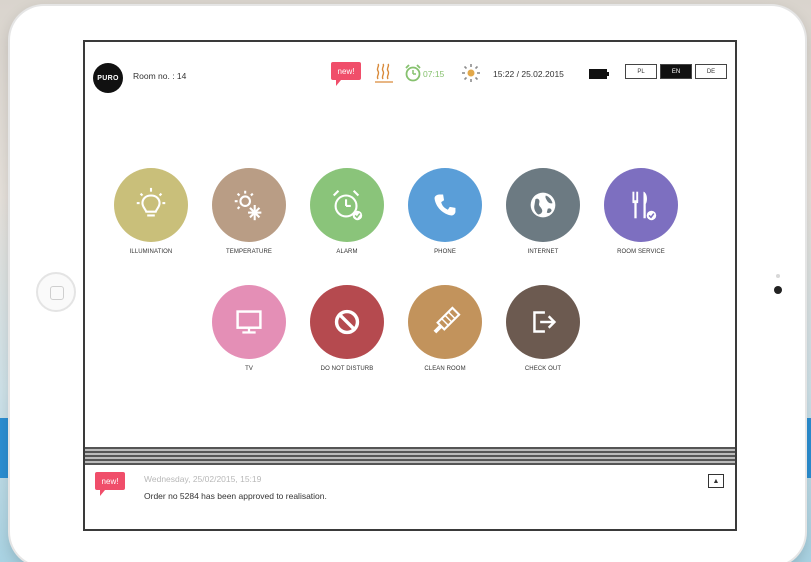 The height and width of the screenshot is (562, 811). I want to click on no-entry-icon, so click(347, 322).